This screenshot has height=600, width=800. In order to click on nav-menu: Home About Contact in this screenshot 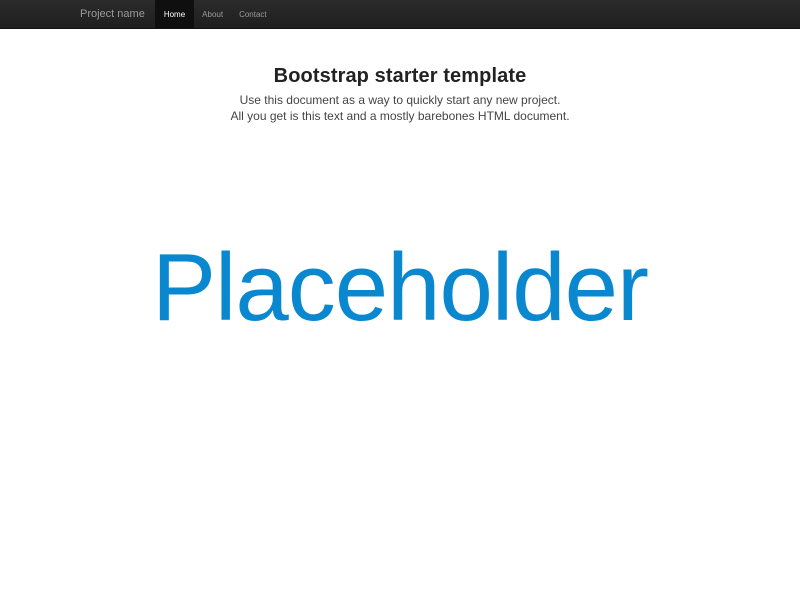, I will do `click(214, 14)`.